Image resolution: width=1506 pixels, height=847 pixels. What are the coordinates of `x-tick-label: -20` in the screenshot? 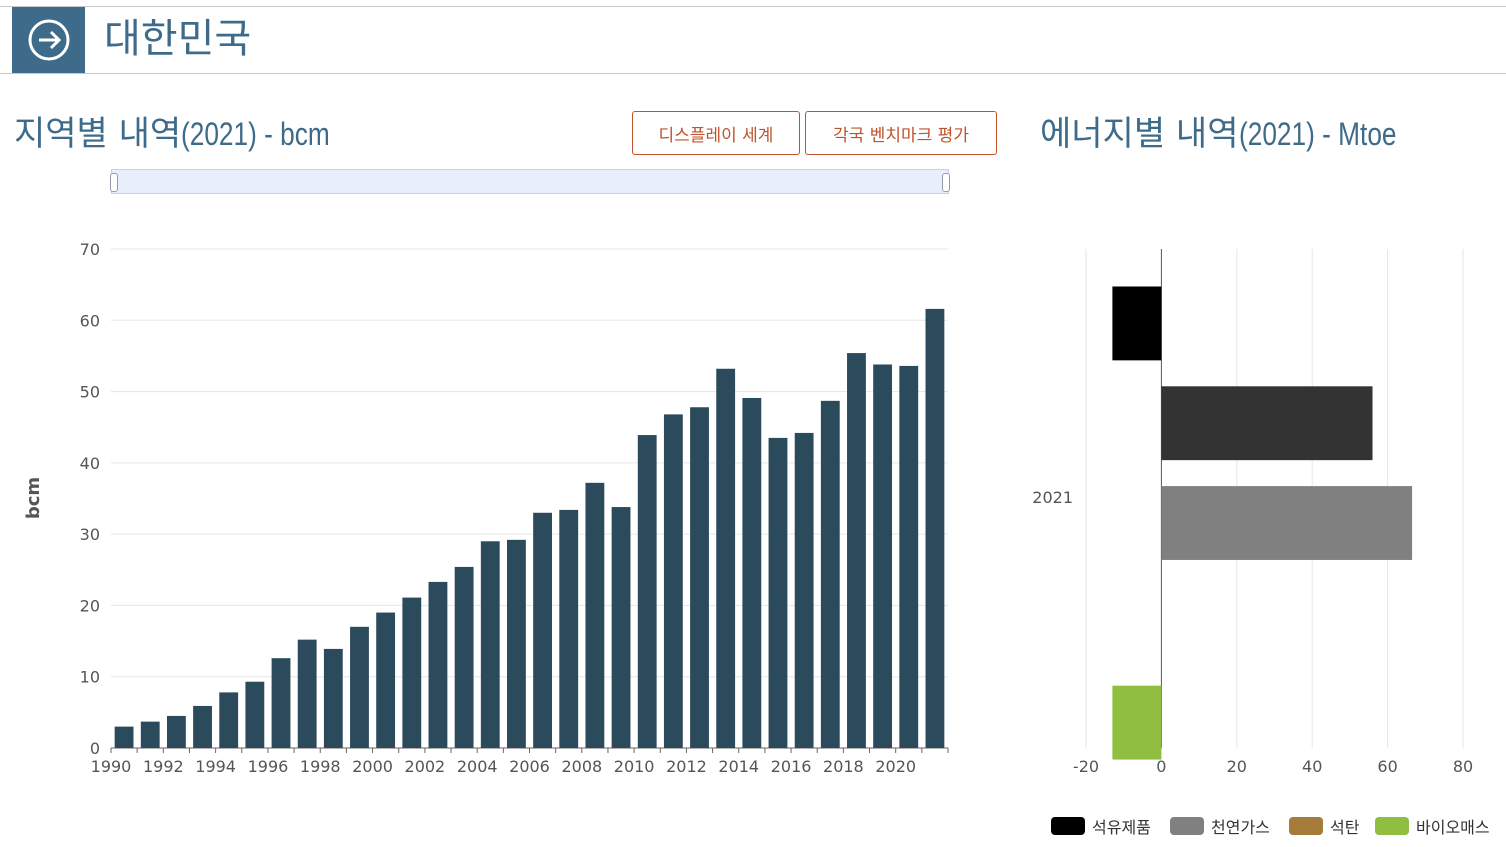 It's located at (1086, 766).